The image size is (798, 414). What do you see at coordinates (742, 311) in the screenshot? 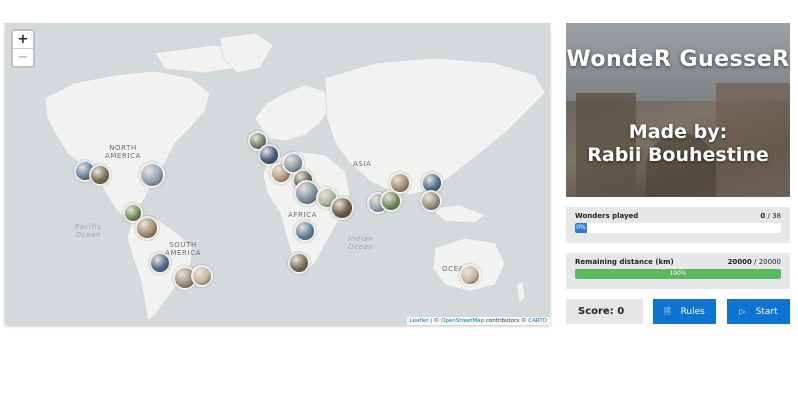
I see `play-icon: ▷` at bounding box center [742, 311].